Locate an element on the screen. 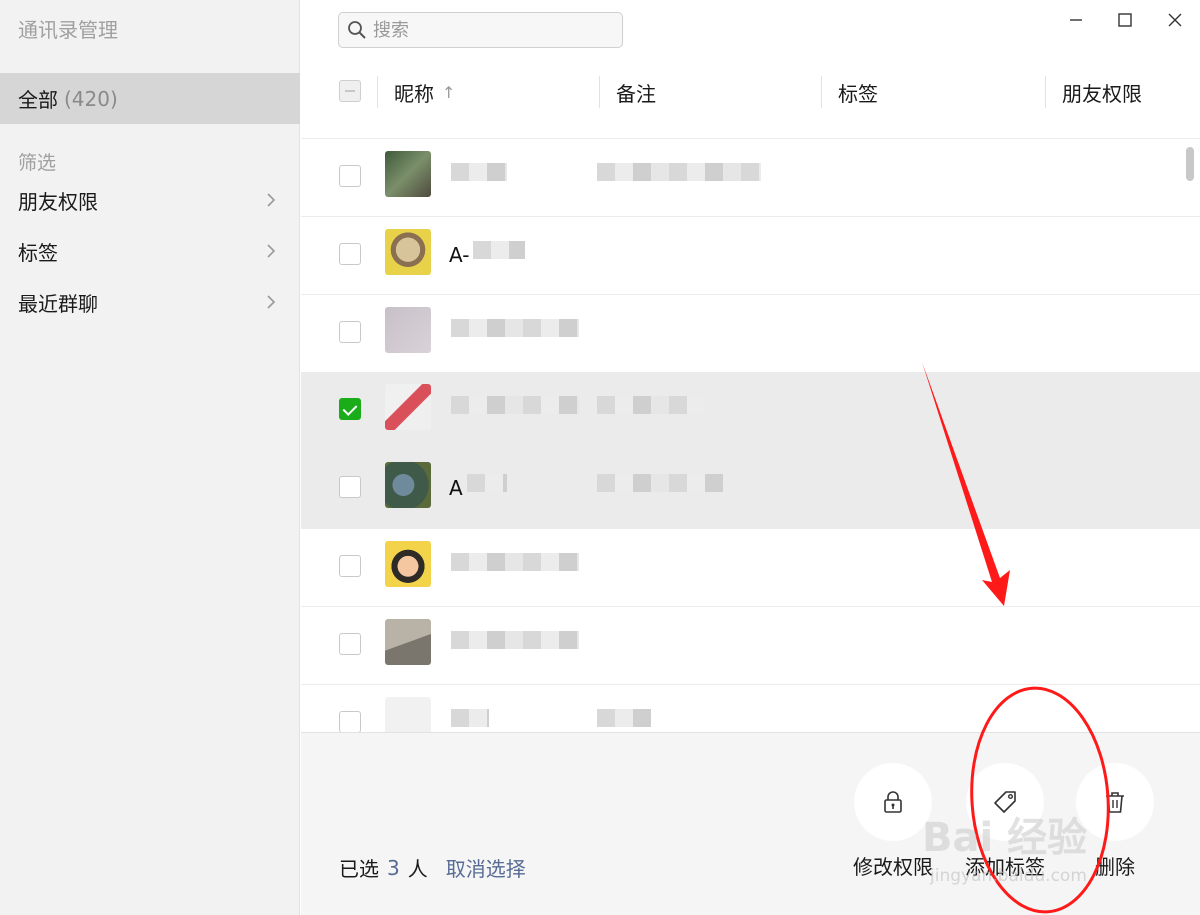 The height and width of the screenshot is (915, 1200). trash-icon is located at coordinates (1115, 802).